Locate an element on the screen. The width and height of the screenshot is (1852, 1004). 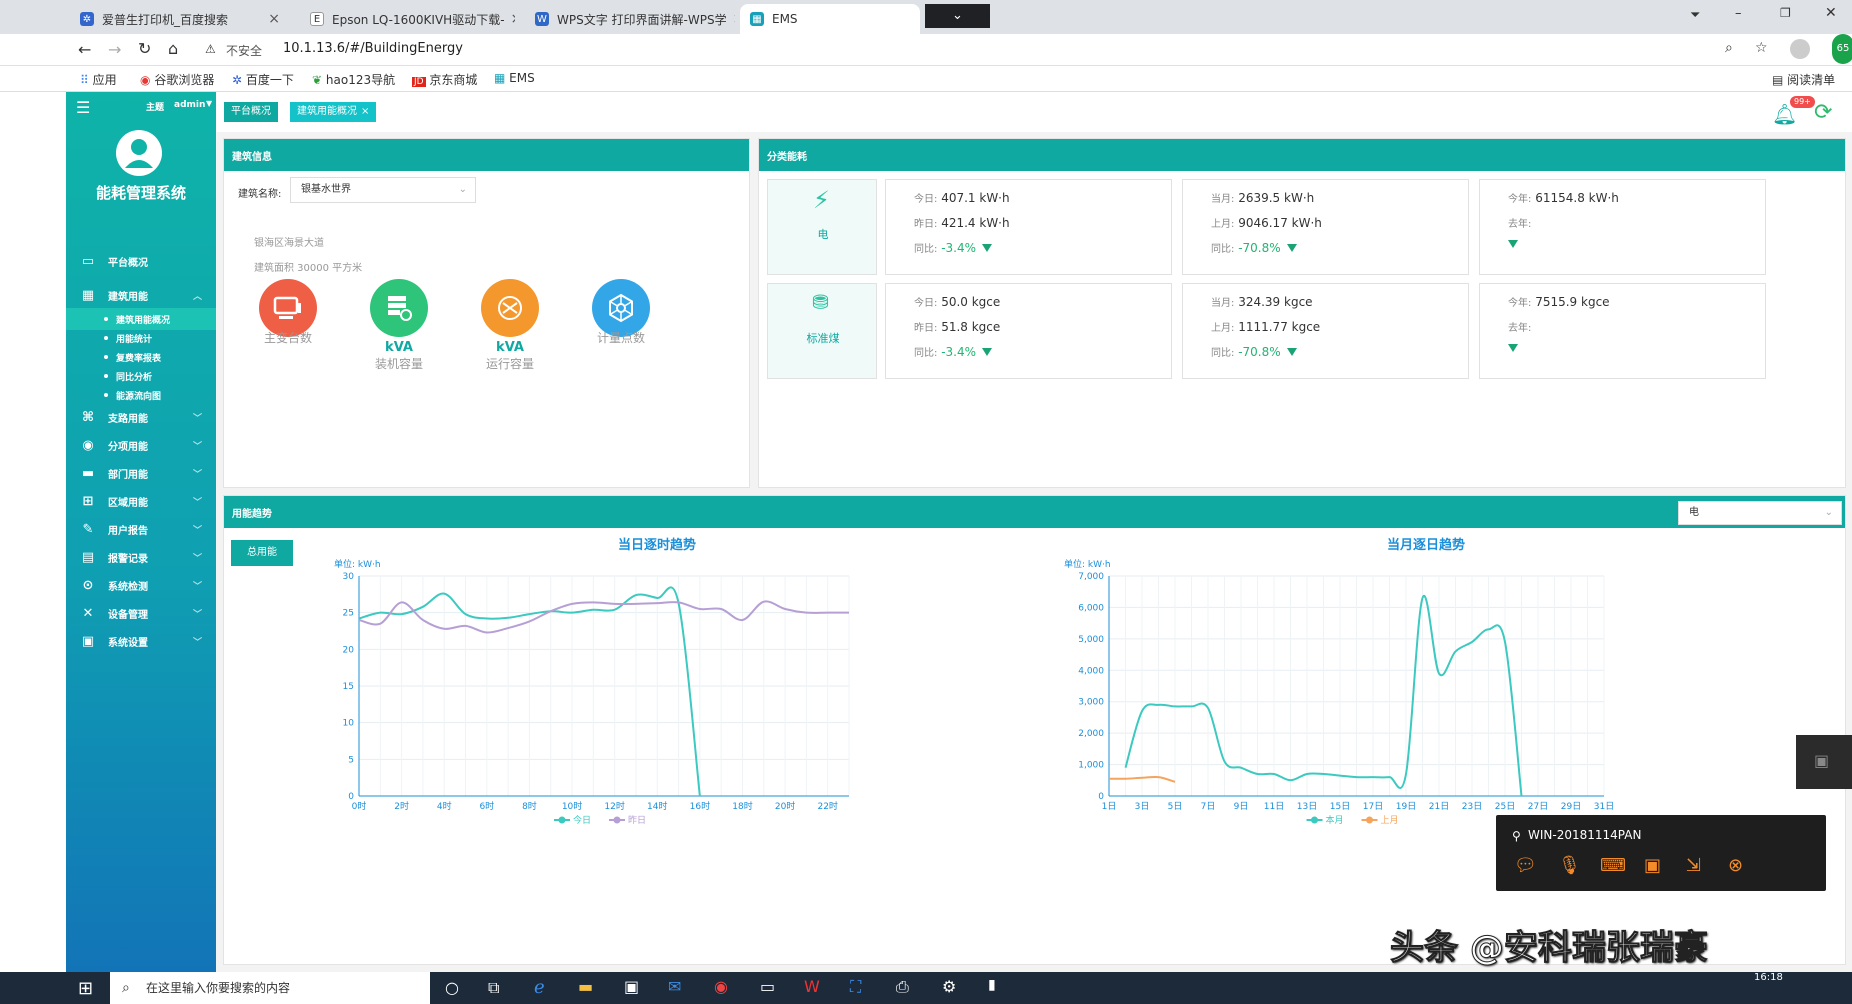
category-card-electricity: ⚡︎ 电 is located at coordinates (822, 227).